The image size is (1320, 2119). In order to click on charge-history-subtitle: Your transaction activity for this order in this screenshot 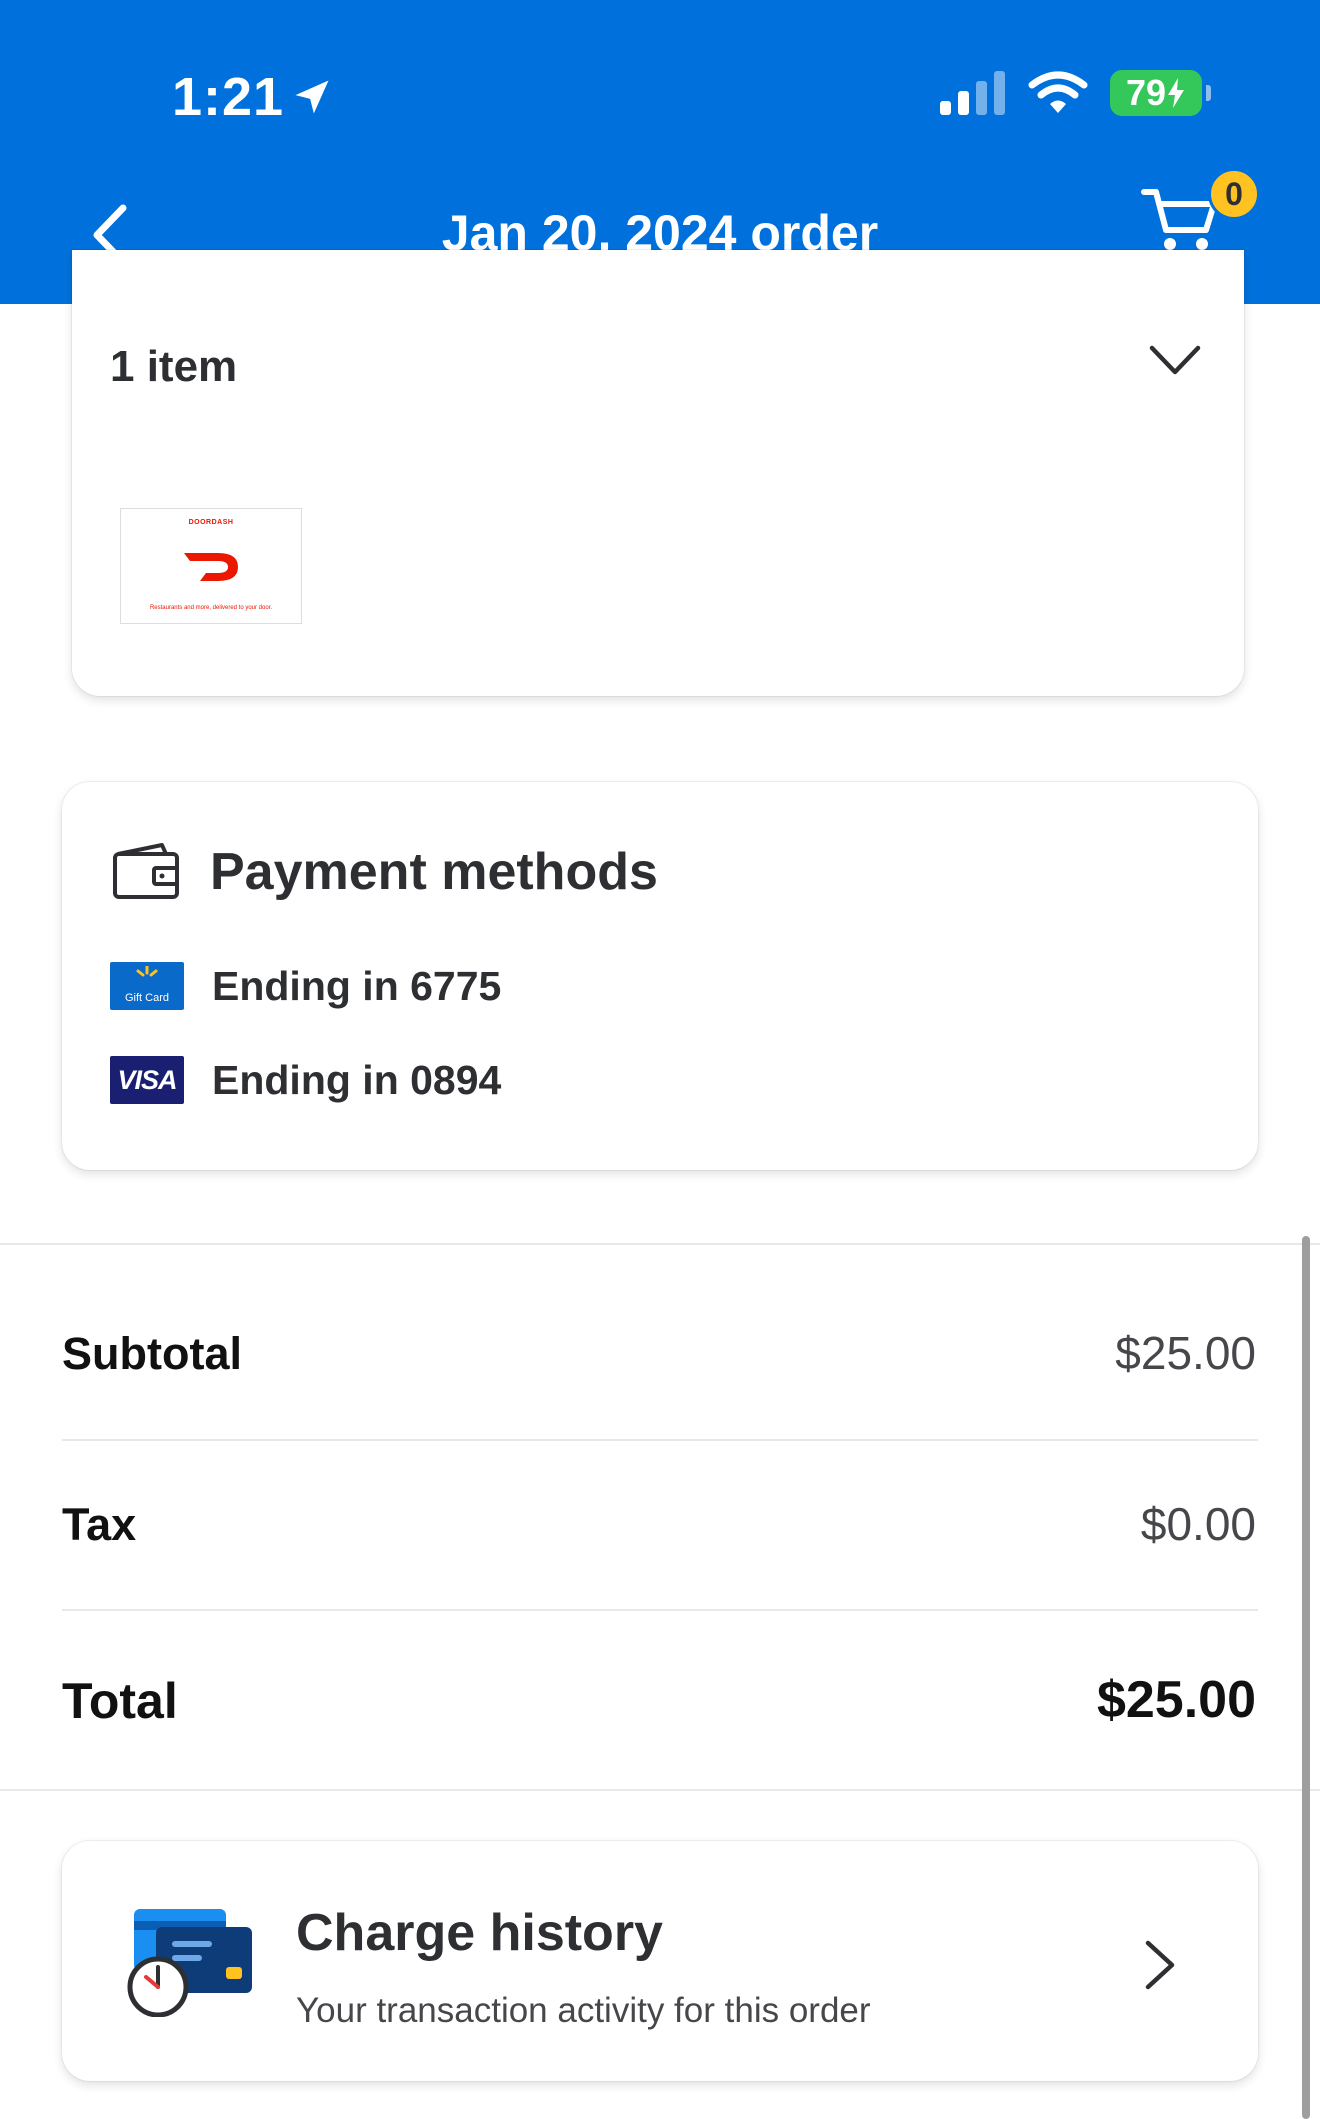, I will do `click(583, 2010)`.